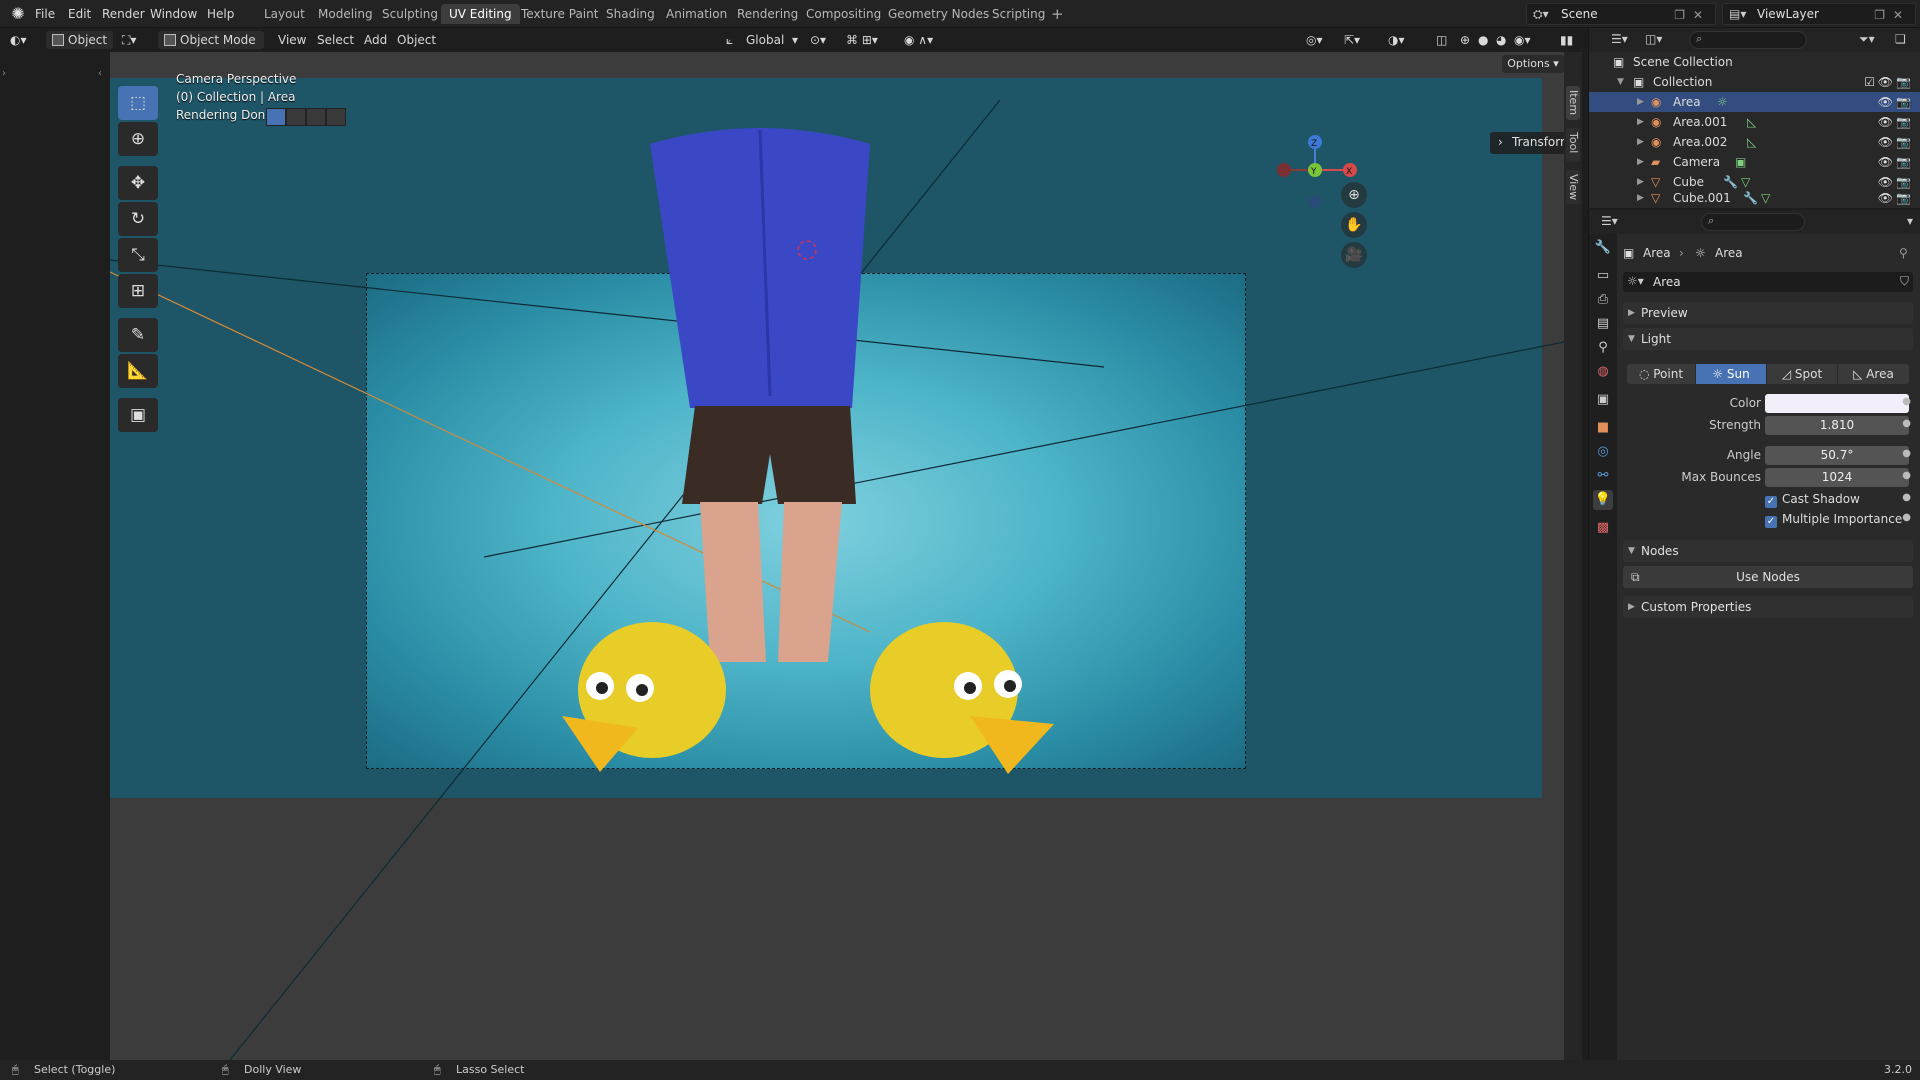 The width and height of the screenshot is (1920, 1080). What do you see at coordinates (765, 40) in the screenshot?
I see `transform-orientation-dropdown: Global` at bounding box center [765, 40].